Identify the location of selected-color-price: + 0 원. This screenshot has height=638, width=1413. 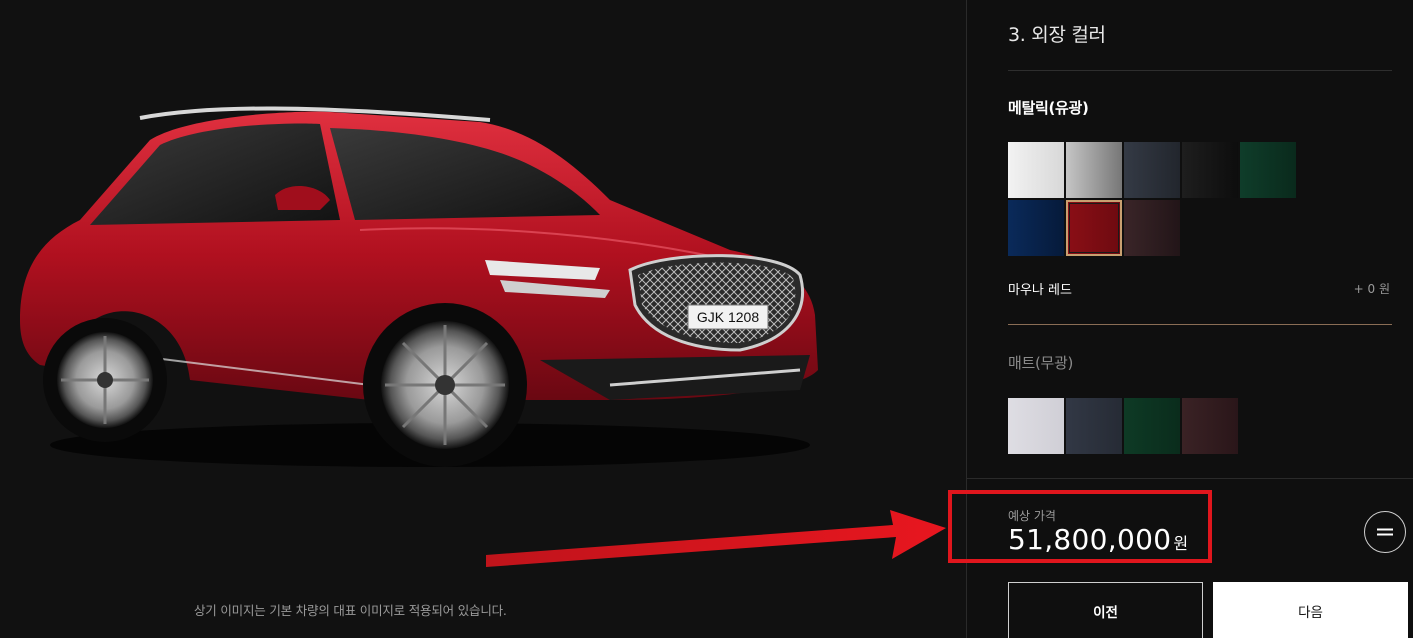
(1371, 289).